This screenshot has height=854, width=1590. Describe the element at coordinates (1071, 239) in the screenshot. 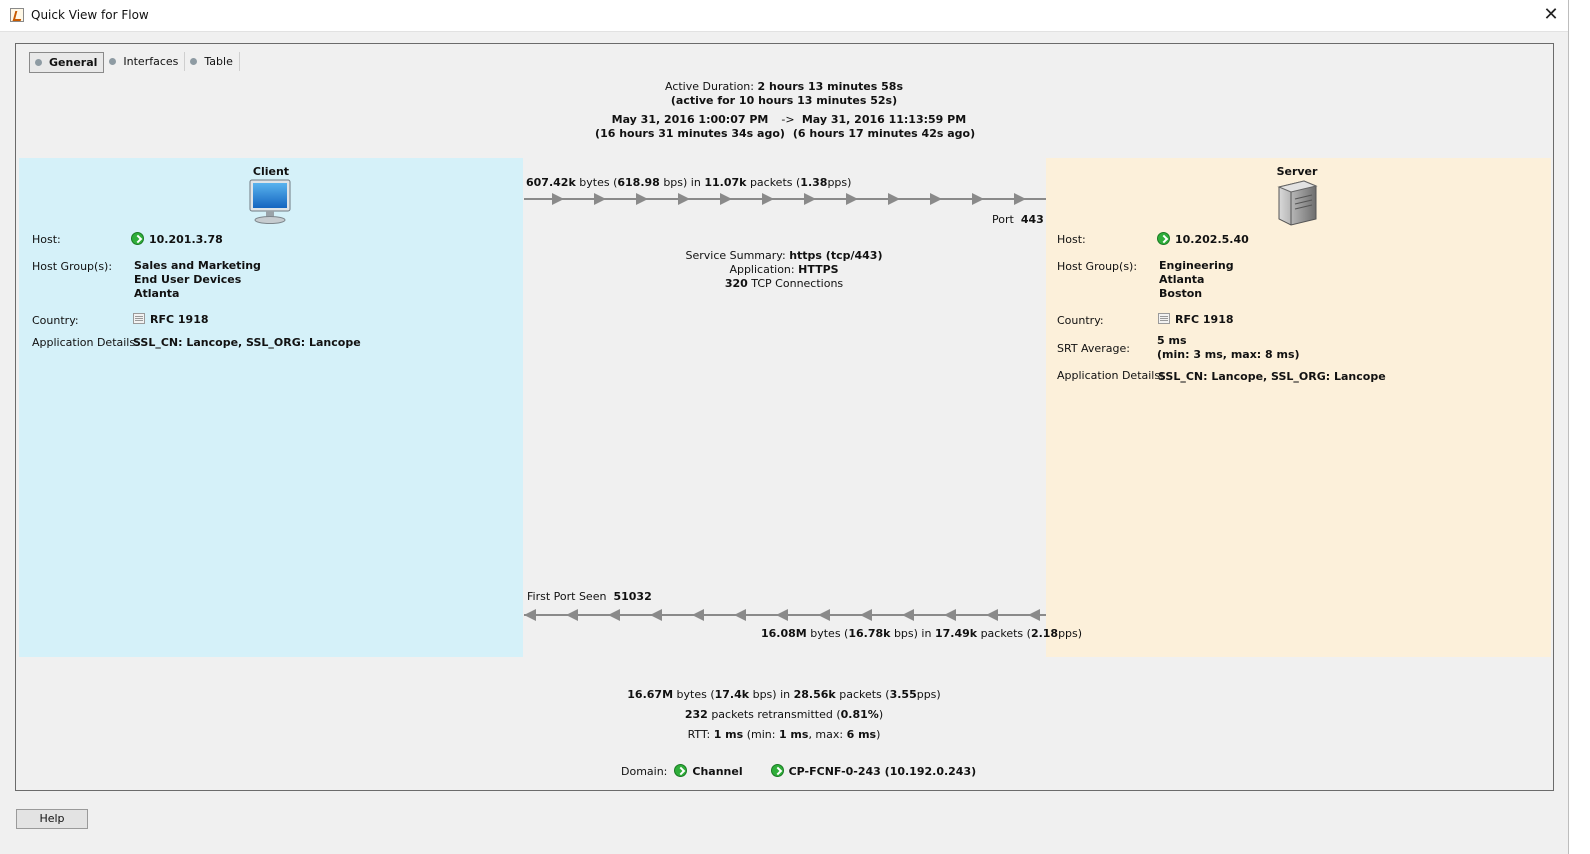

I see `server-host-label: Host:` at that location.